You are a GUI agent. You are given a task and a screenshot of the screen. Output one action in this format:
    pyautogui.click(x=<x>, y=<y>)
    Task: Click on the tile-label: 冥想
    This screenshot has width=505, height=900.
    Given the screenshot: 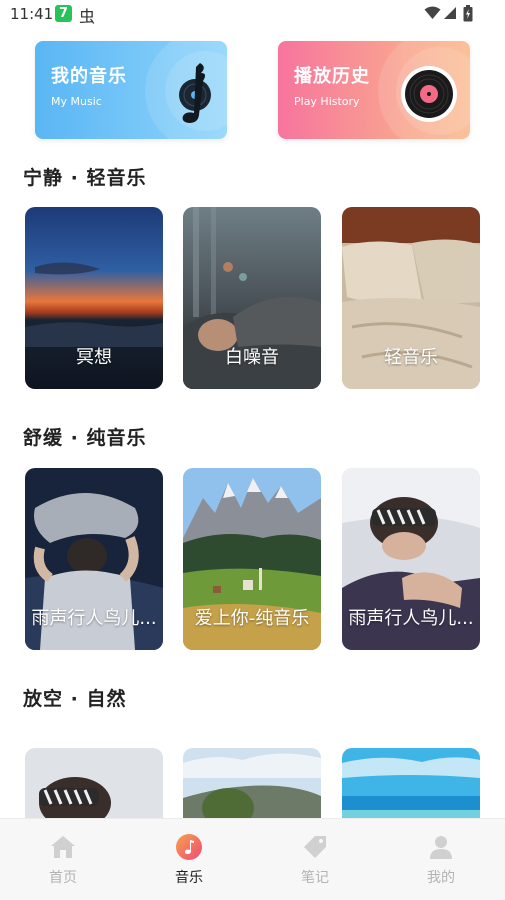 What is the action you would take?
    pyautogui.click(x=94, y=357)
    